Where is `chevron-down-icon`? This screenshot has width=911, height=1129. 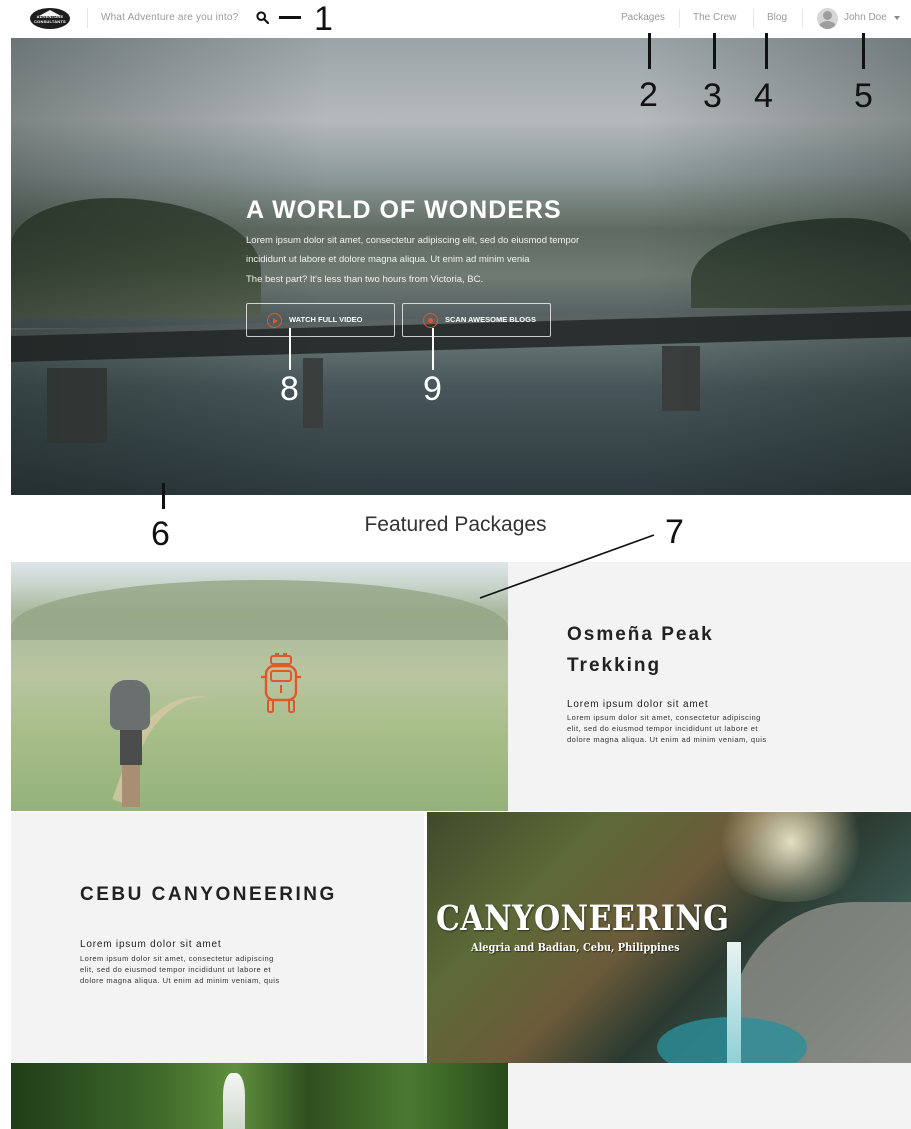
chevron-down-icon is located at coordinates (897, 18).